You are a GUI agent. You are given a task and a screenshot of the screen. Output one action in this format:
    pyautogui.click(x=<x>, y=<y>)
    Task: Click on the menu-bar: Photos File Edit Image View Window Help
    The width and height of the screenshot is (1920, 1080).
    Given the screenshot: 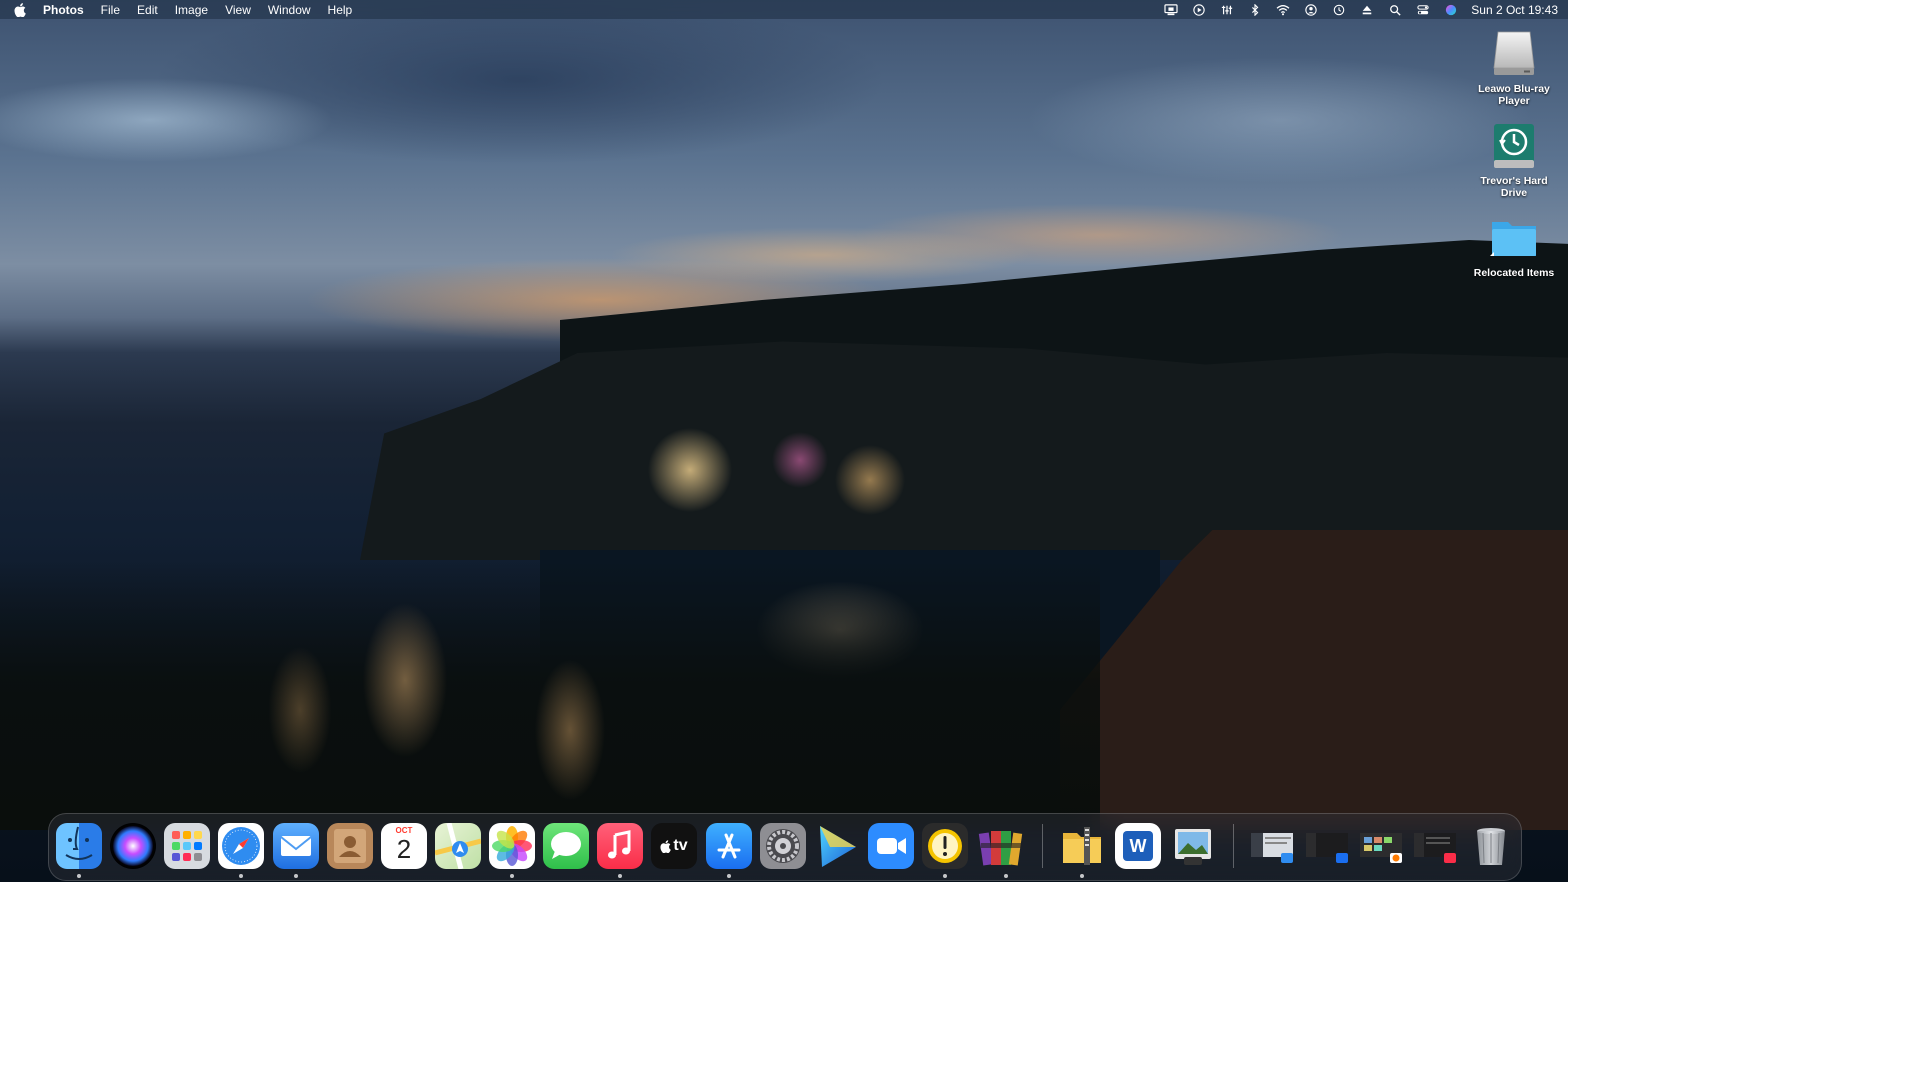 What is the action you would take?
    pyautogui.click(x=784, y=9)
    